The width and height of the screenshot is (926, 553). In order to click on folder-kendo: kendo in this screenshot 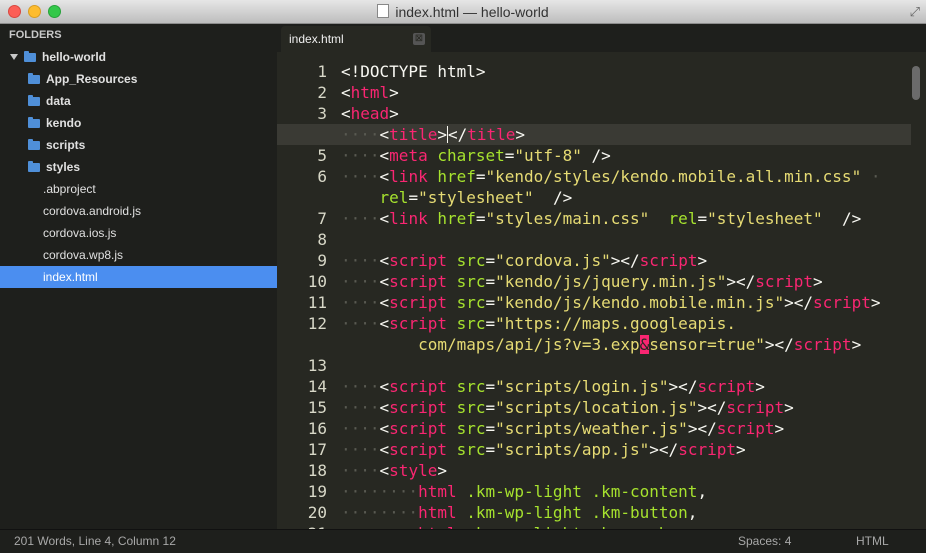, I will do `click(138, 123)`.